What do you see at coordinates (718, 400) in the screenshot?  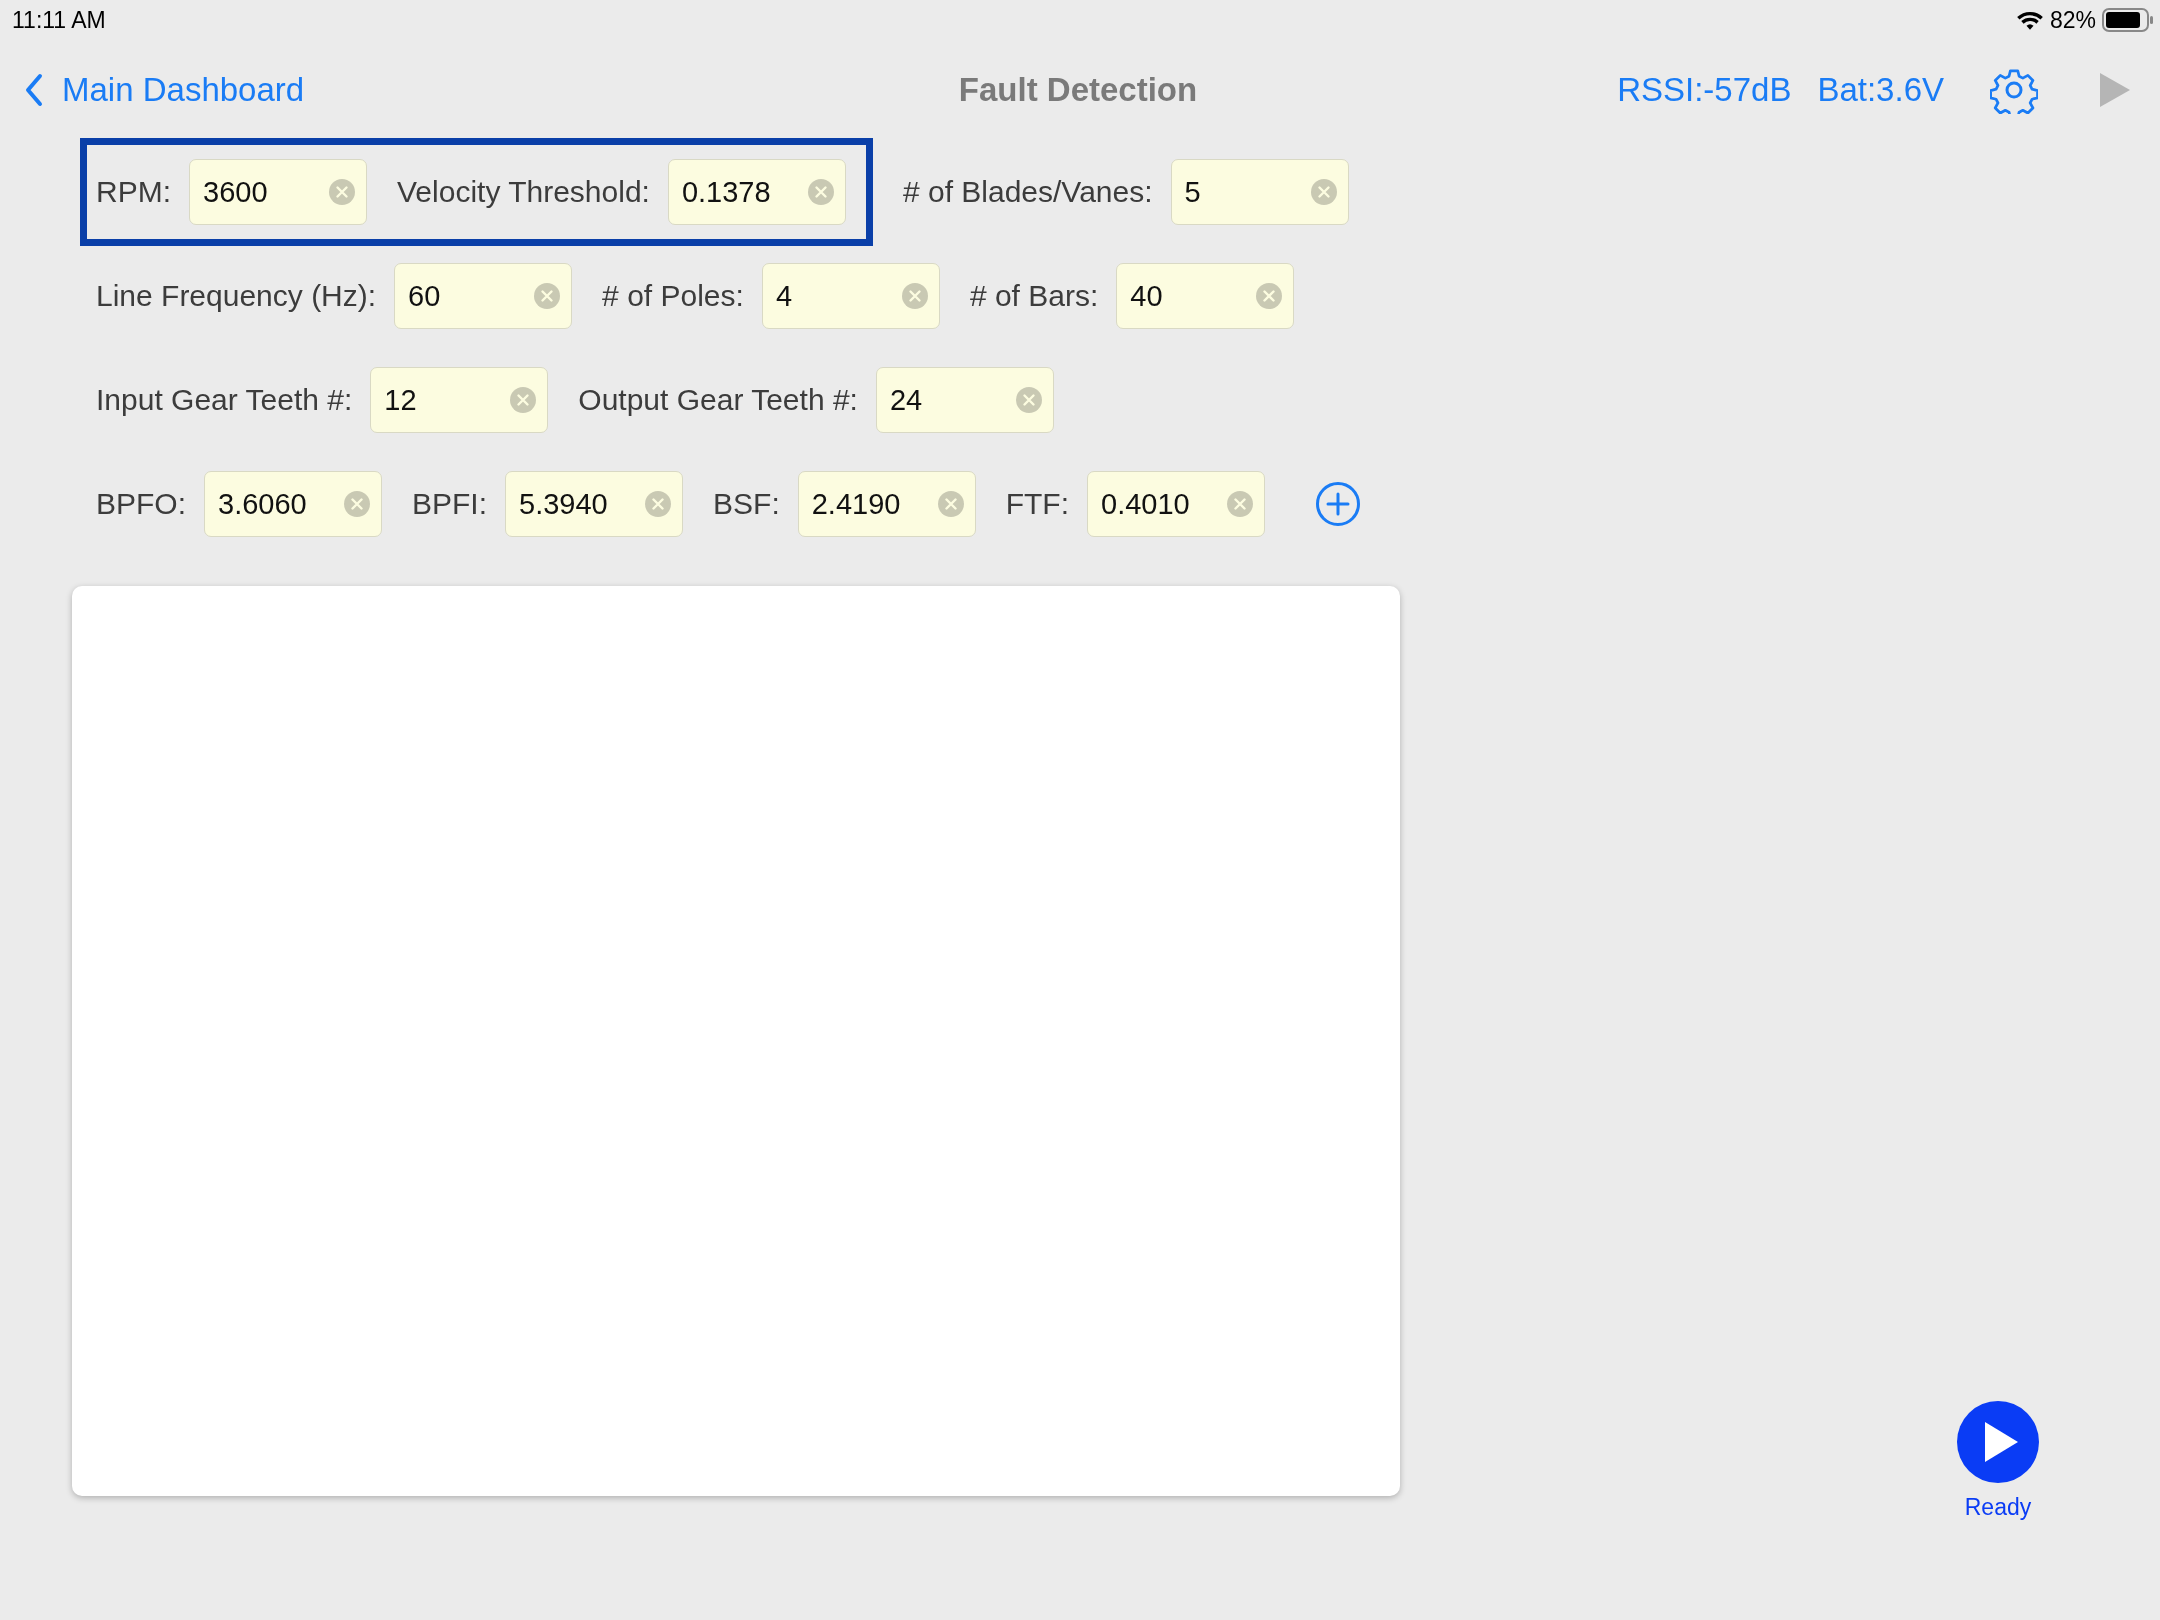 I see `field-label: Output Gear Teeth #:` at bounding box center [718, 400].